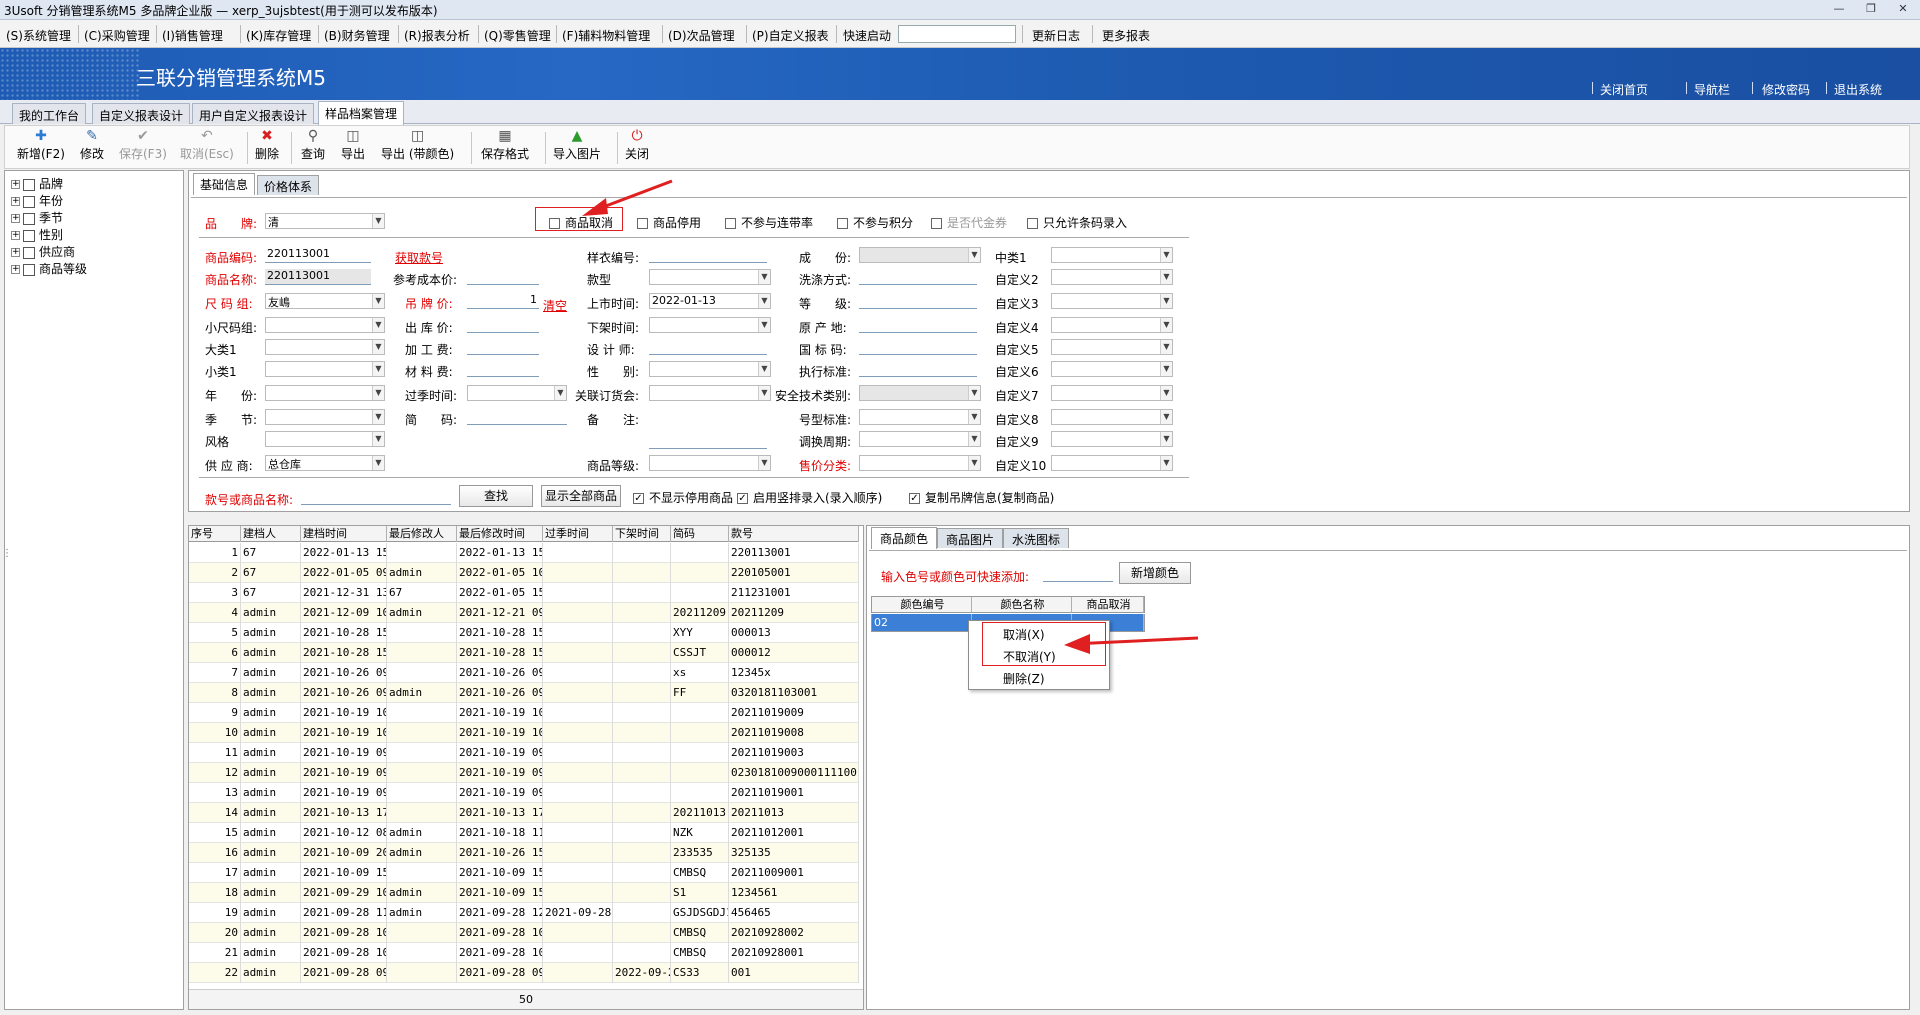  Describe the element at coordinates (37, 183) in the screenshot. I see `tree-item-brand: + 品牌` at that location.